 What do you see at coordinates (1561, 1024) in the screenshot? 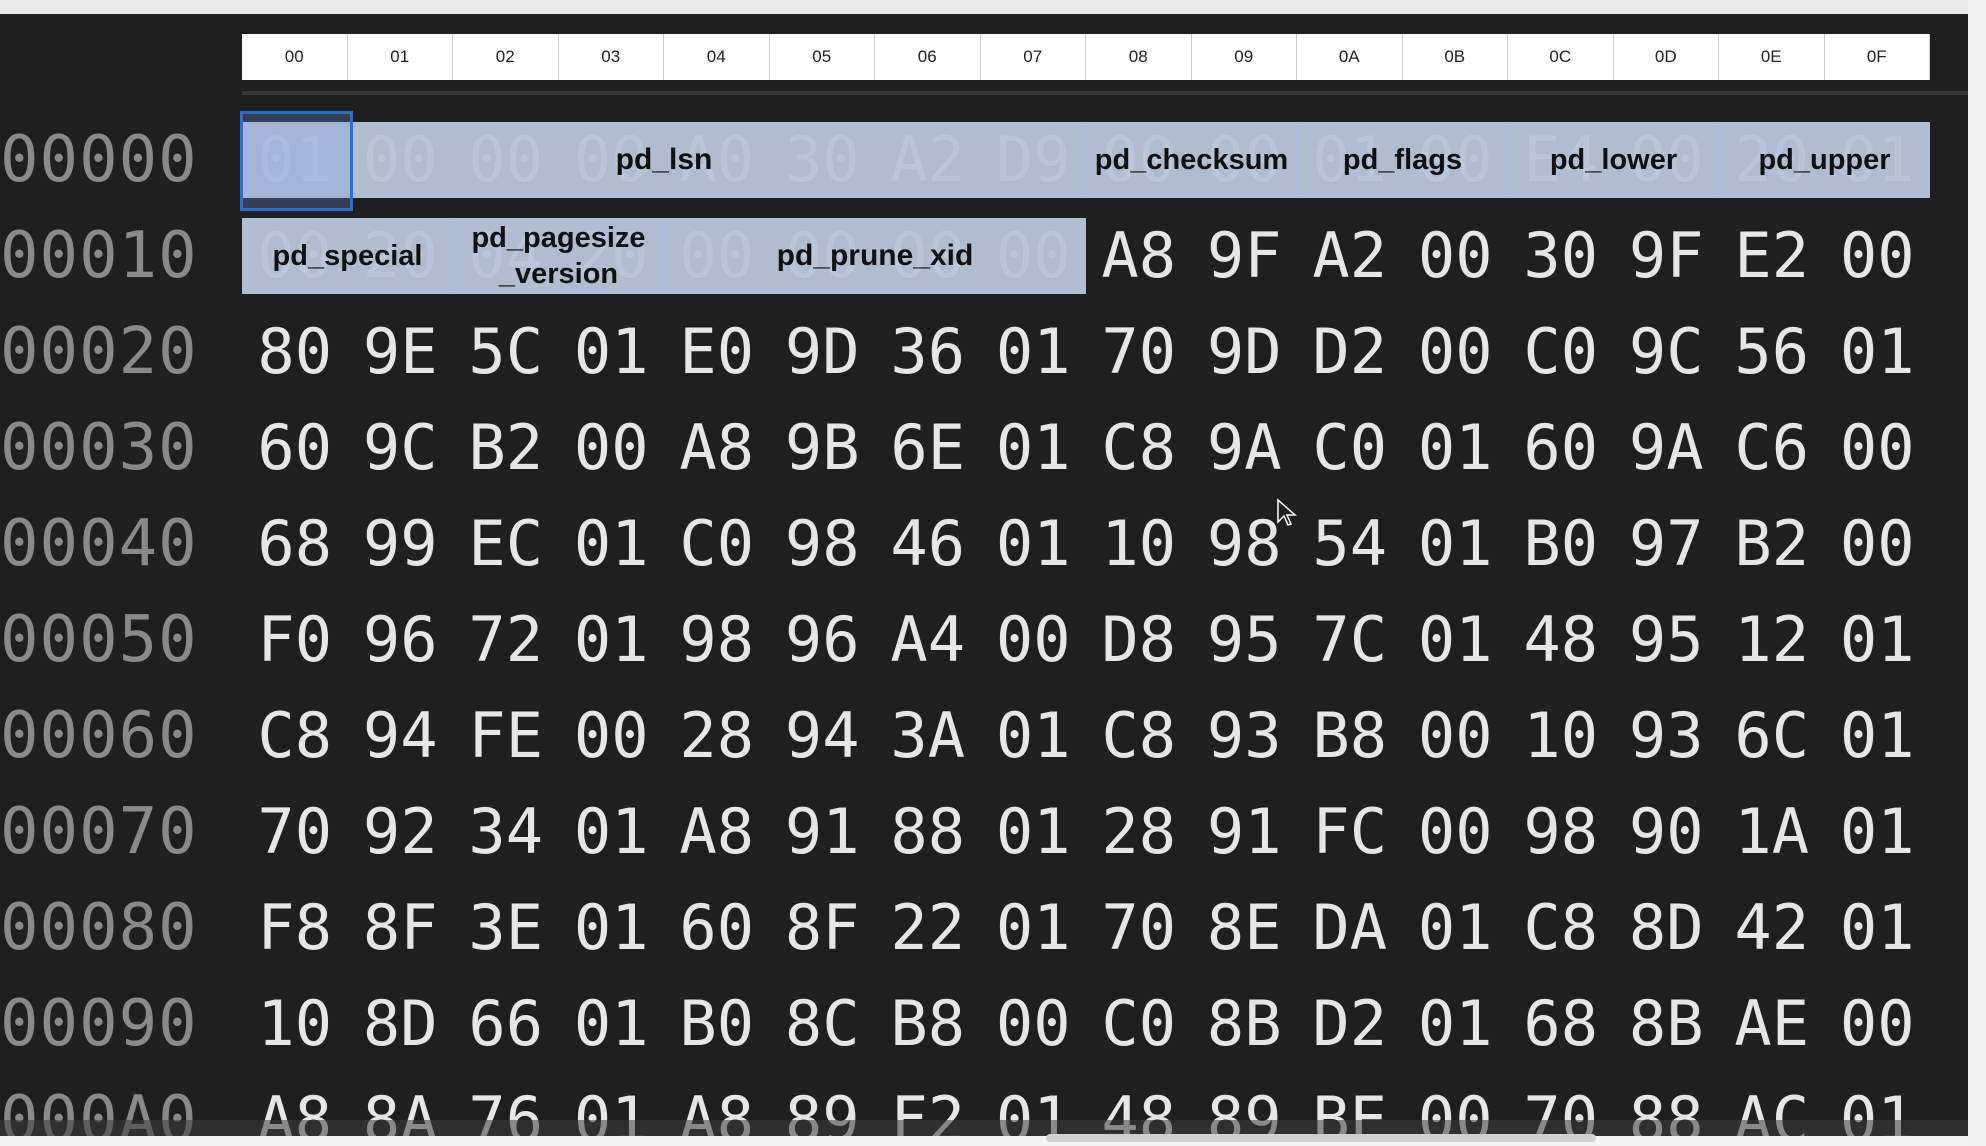
I see `hex-byte: 68` at bounding box center [1561, 1024].